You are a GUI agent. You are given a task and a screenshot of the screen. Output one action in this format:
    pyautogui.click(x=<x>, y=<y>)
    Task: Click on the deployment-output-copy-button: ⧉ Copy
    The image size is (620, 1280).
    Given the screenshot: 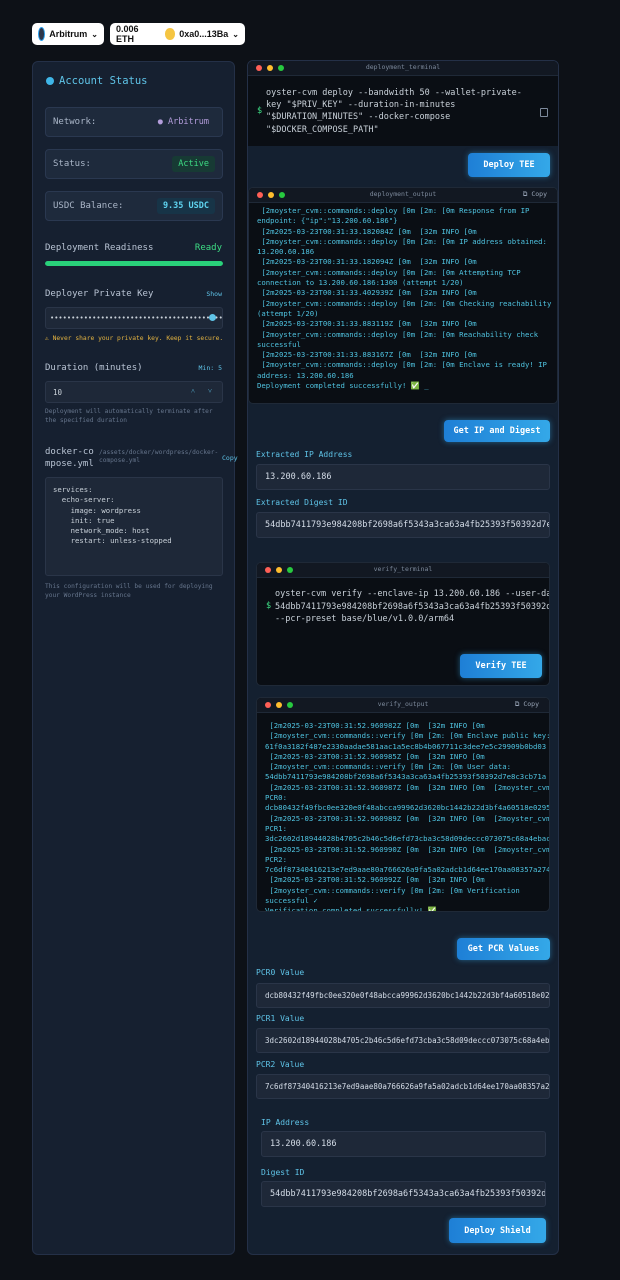 What is the action you would take?
    pyautogui.click(x=535, y=194)
    